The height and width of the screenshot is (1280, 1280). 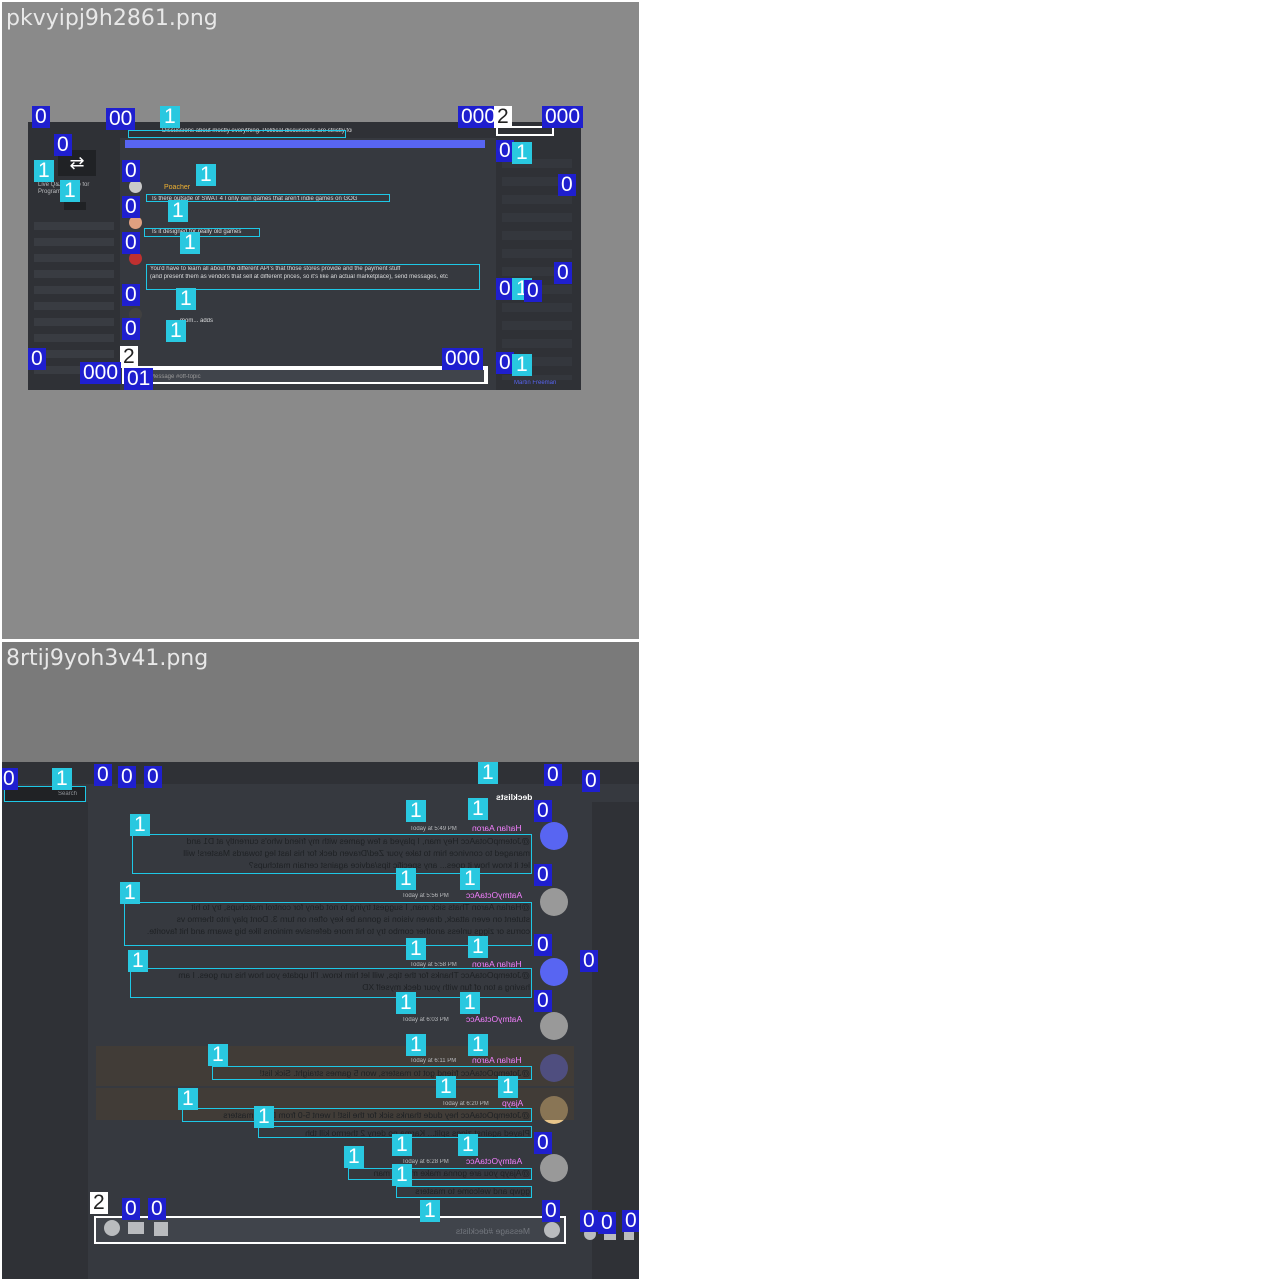 What do you see at coordinates (615, 1040) in the screenshot?
I see `right-sidebar` at bounding box center [615, 1040].